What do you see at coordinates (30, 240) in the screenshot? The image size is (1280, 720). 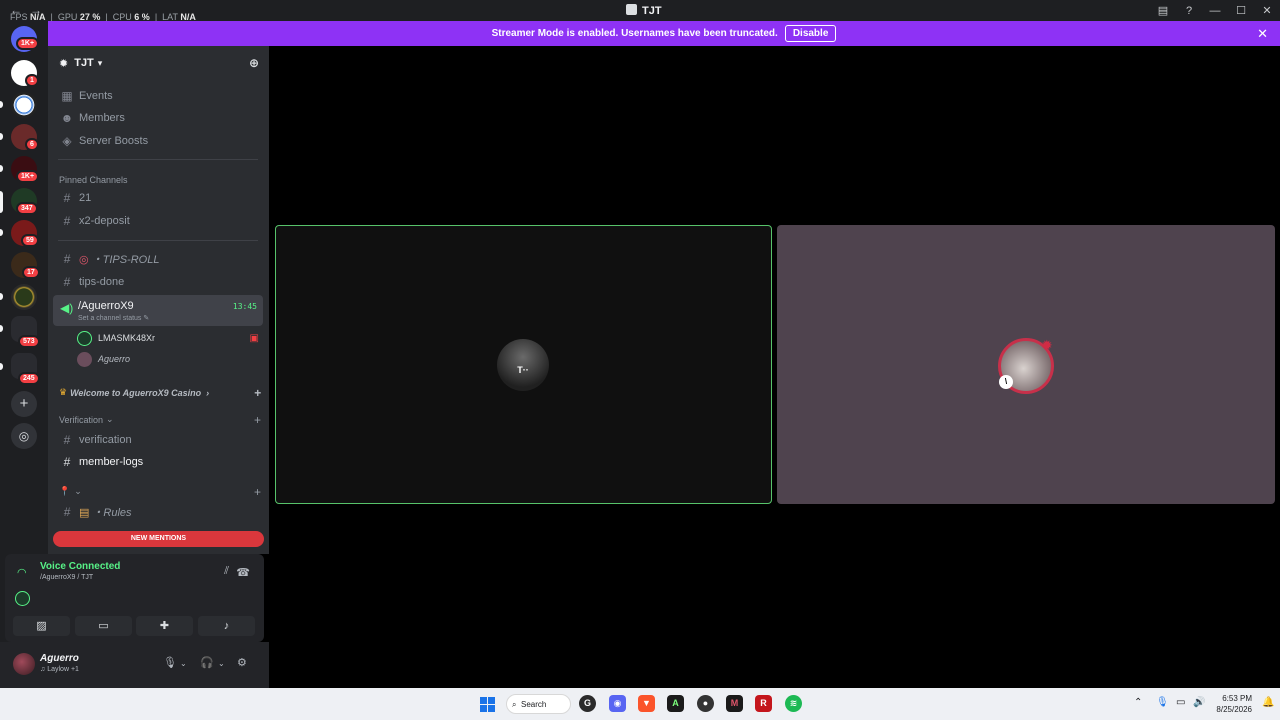 I see `server-badge: 59` at bounding box center [30, 240].